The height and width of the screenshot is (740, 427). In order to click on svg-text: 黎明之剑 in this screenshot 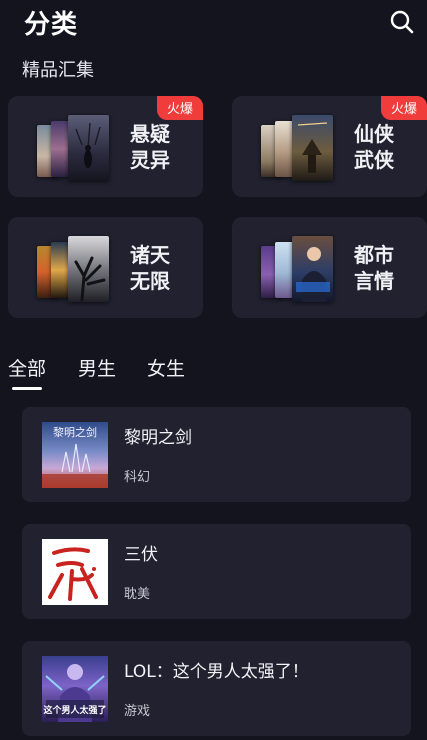, I will do `click(75, 432)`.